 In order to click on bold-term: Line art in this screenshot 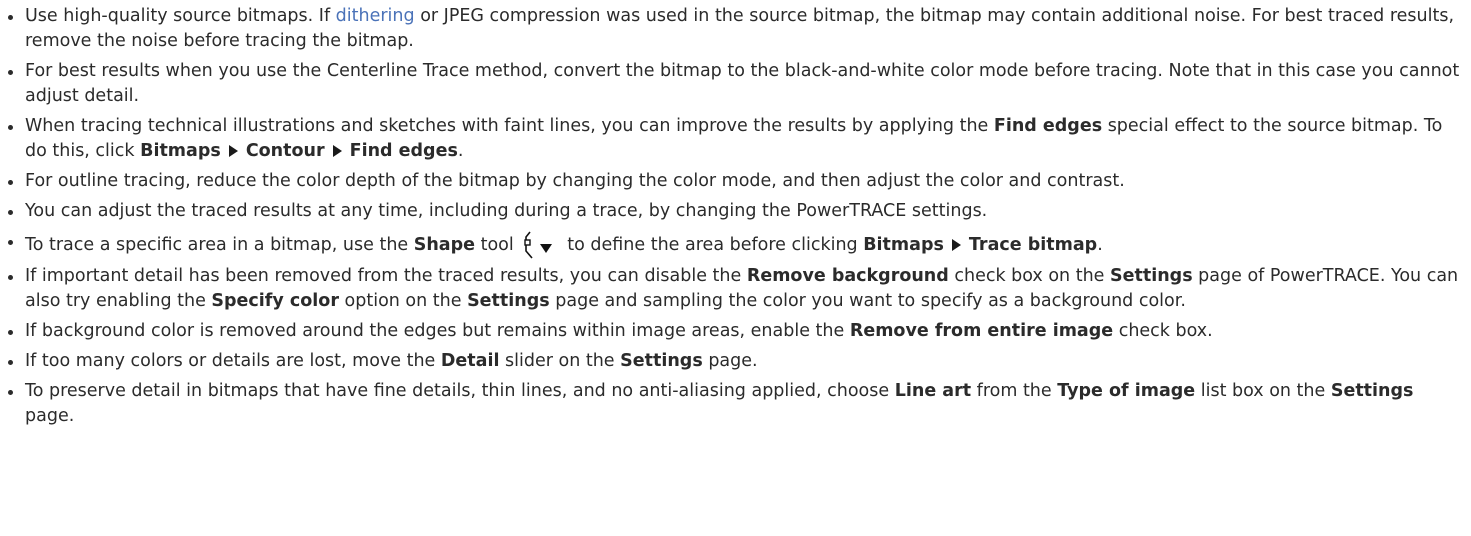, I will do `click(933, 391)`.